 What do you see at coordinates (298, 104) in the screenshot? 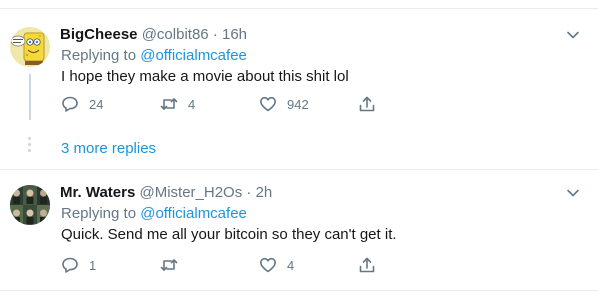
I see `like-count: 942` at bounding box center [298, 104].